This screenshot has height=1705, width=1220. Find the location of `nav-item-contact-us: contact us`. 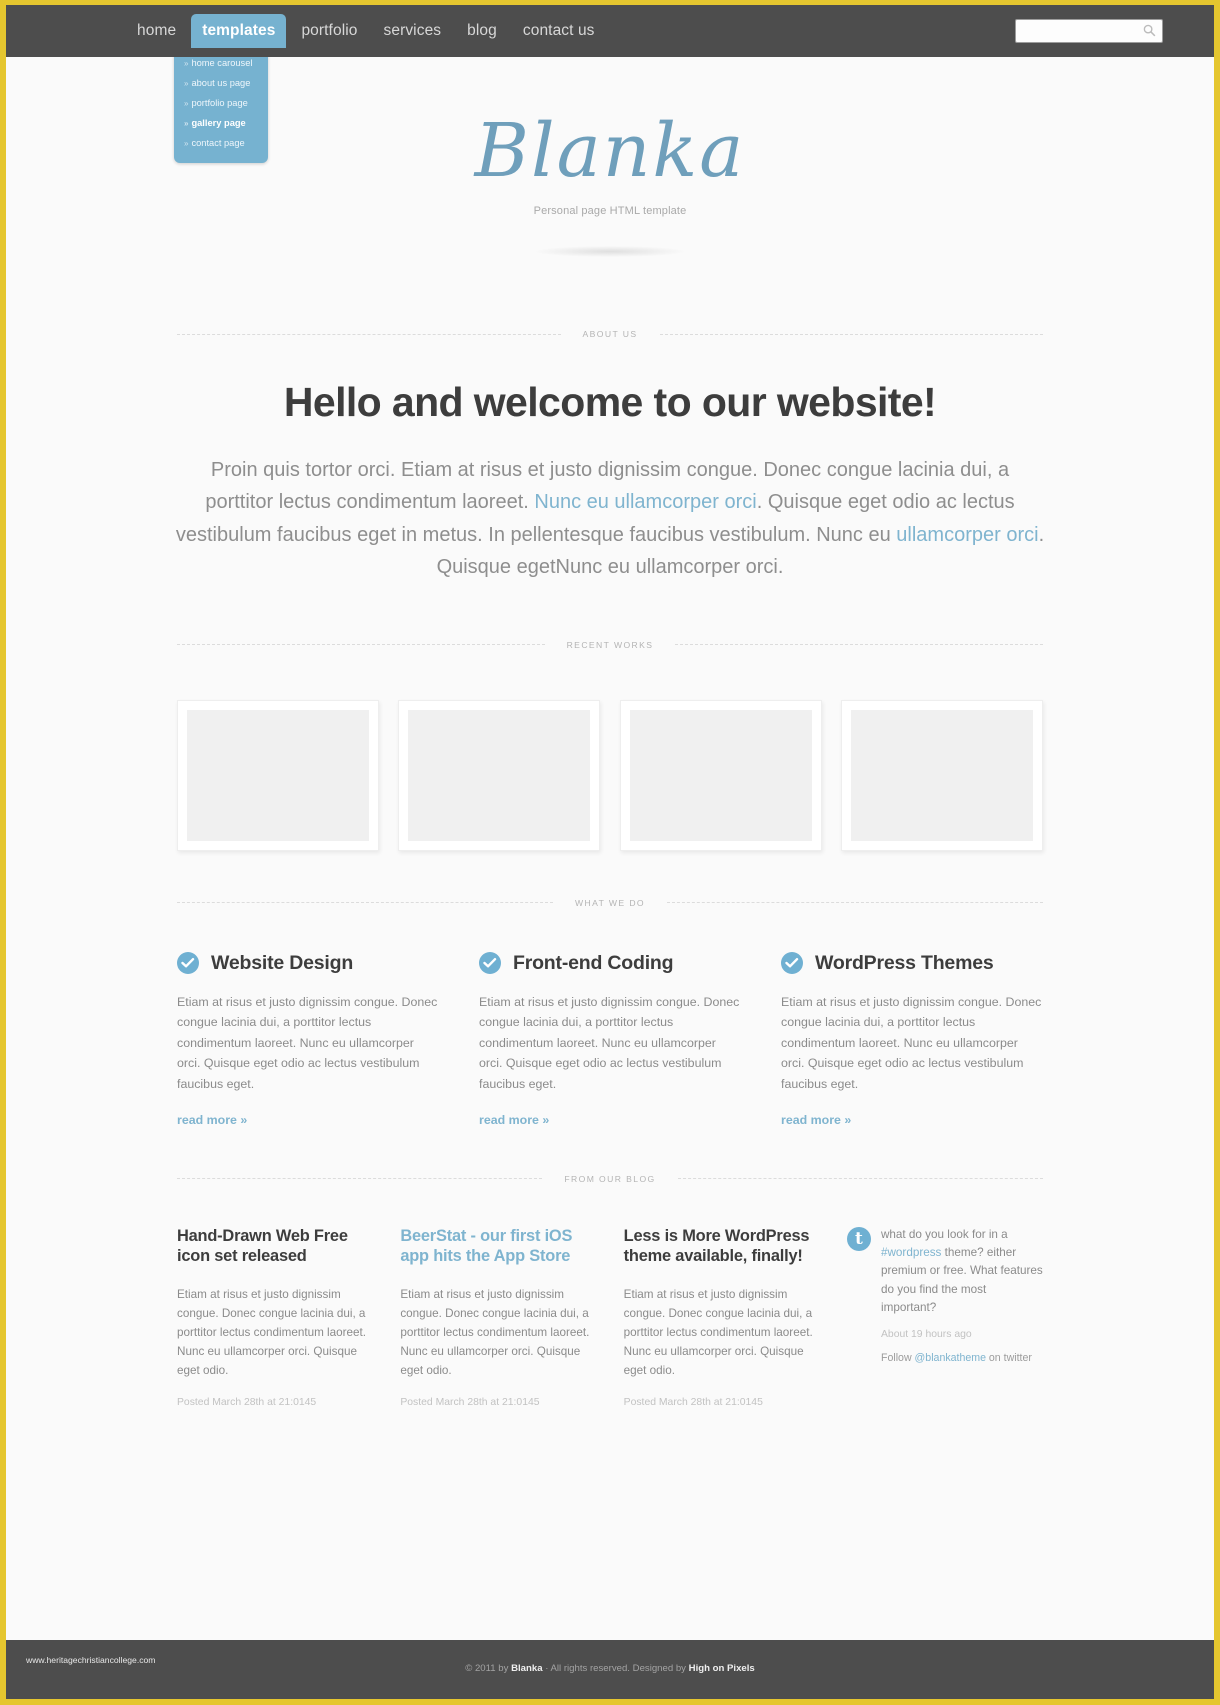

nav-item-contact-us: contact us is located at coordinates (559, 31).